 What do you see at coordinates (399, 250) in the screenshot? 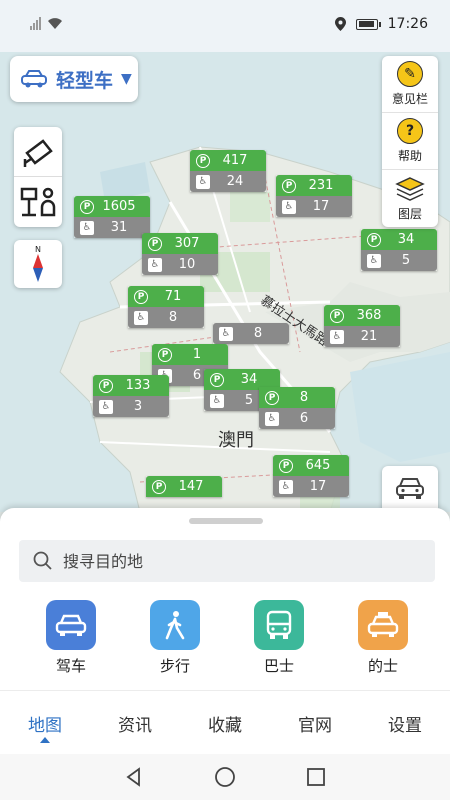
I see `parking-marker: P 34 ♿ 5` at bounding box center [399, 250].